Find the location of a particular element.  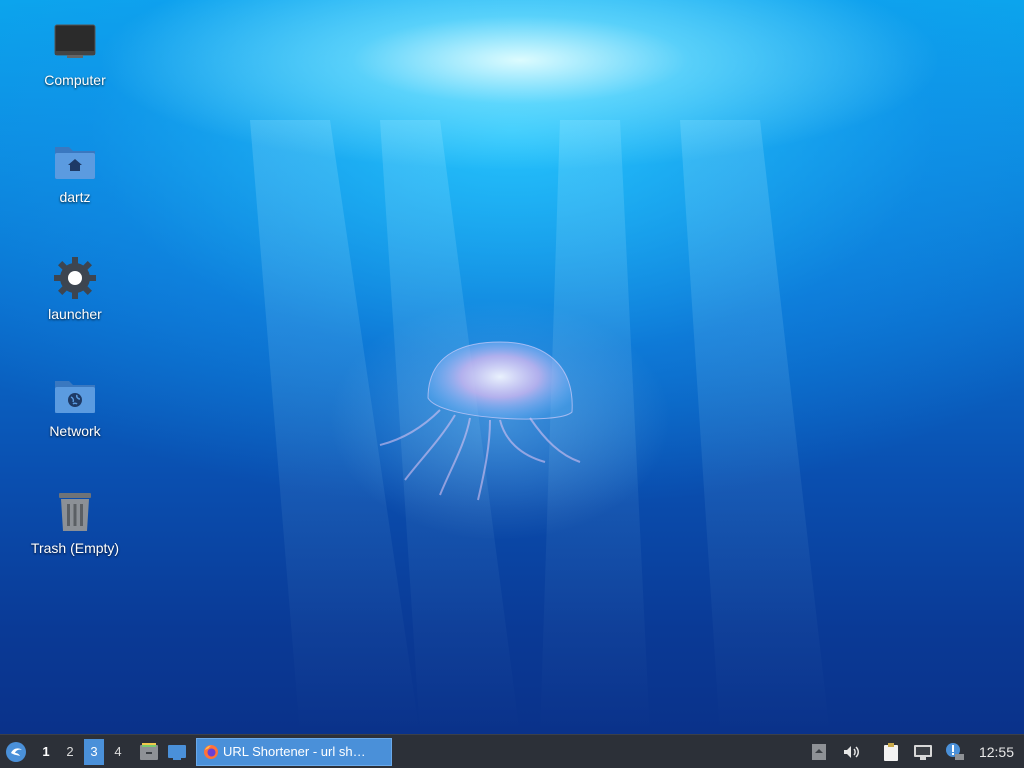

computer-icon is located at coordinates (75, 41).